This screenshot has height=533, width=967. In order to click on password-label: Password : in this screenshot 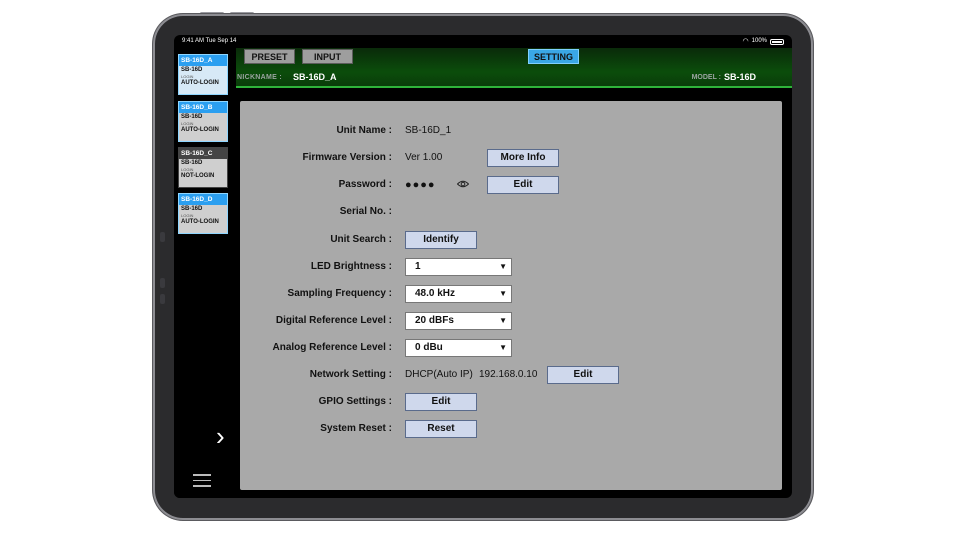, I will do `click(365, 184)`.